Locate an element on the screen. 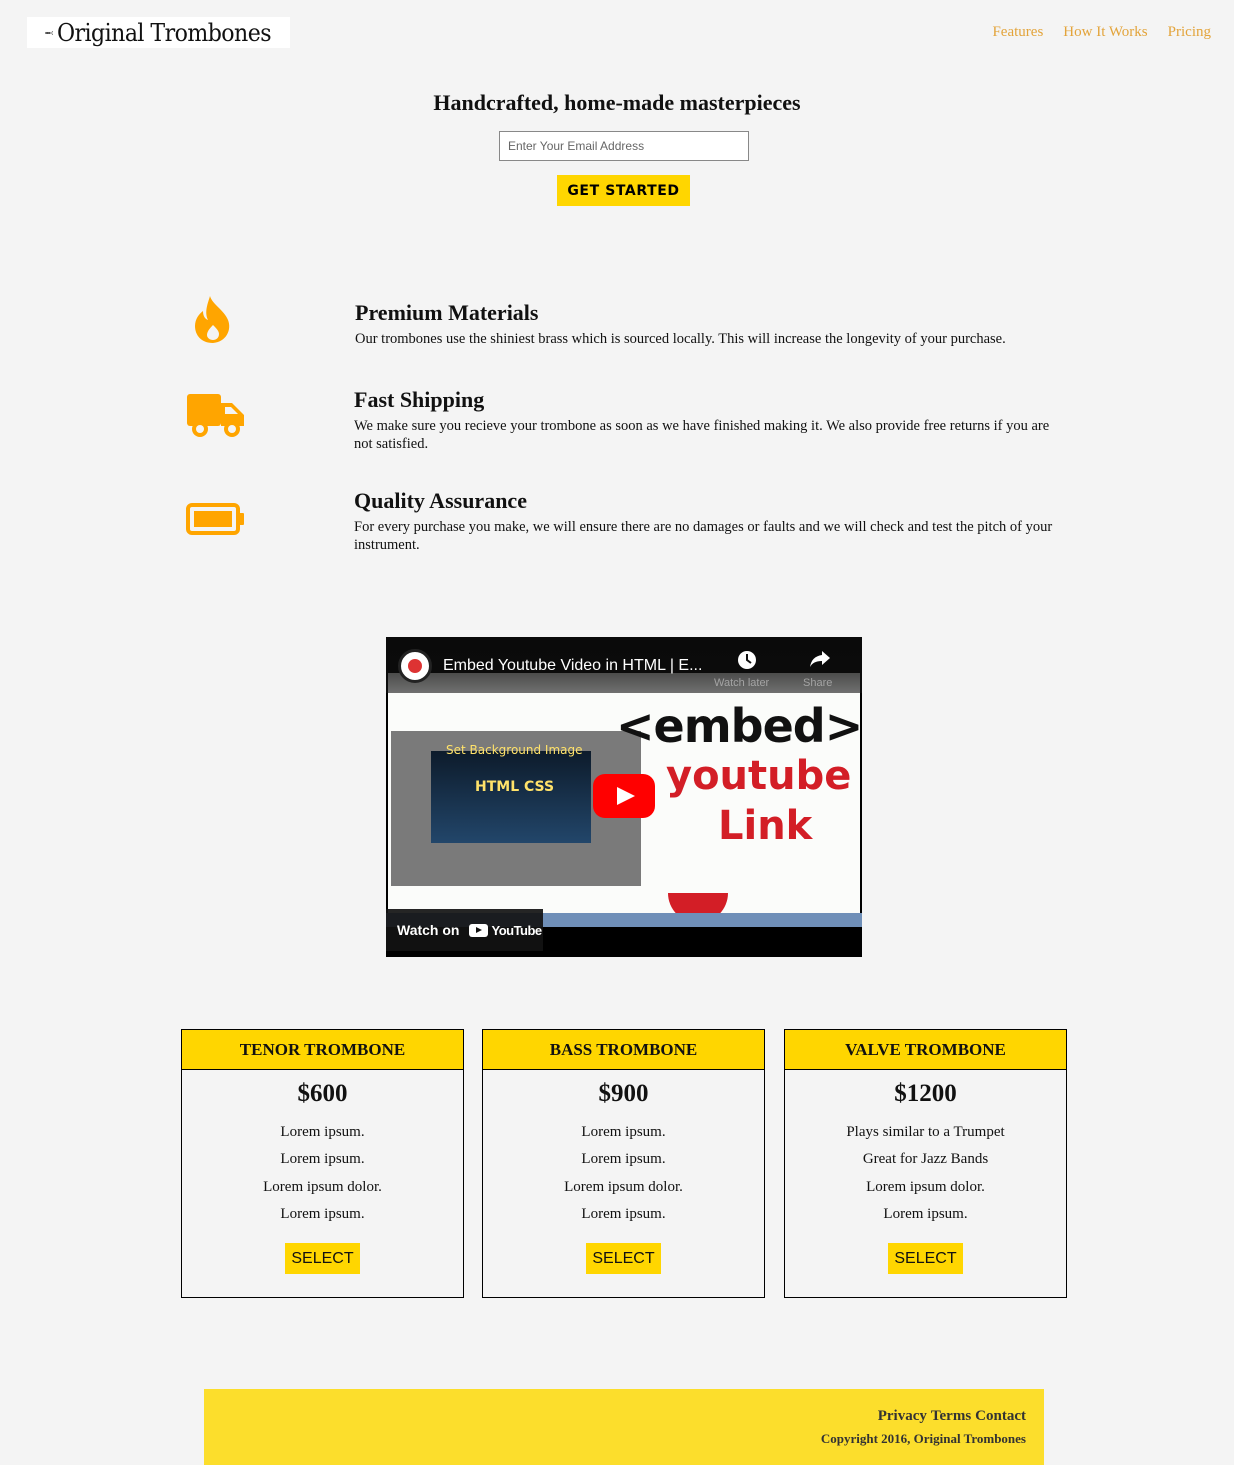 This screenshot has height=1465, width=1234. pricing-card-title: BASS TROMBONE is located at coordinates (623, 1050).